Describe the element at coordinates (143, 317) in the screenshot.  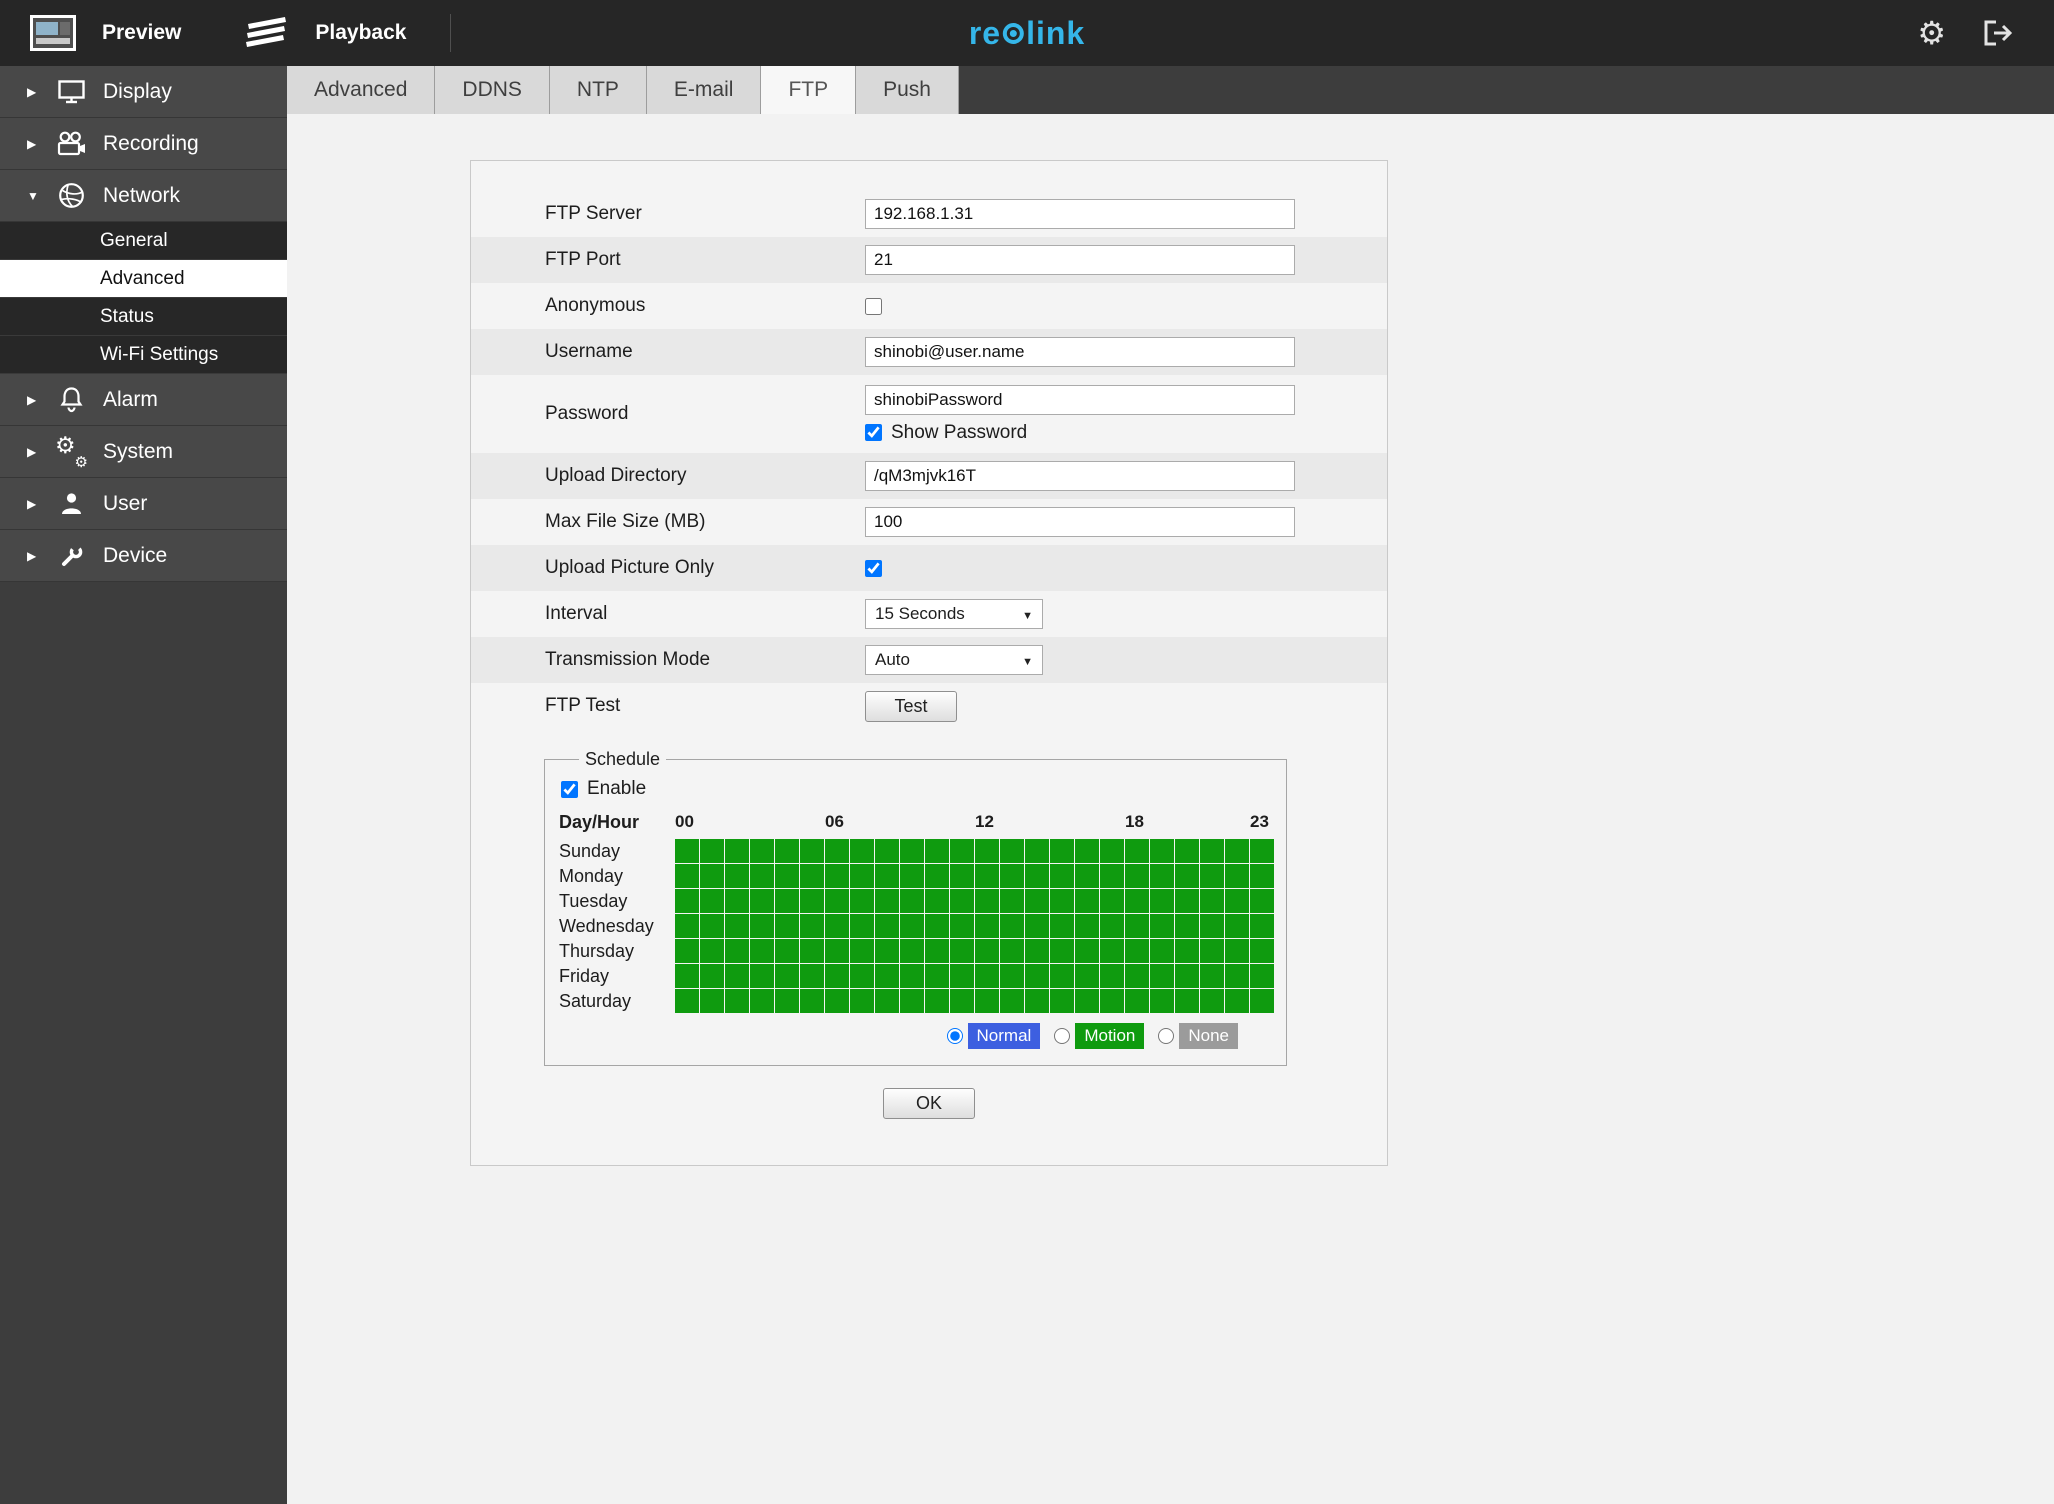
I see `sidebar-subitem-status: Status` at that location.